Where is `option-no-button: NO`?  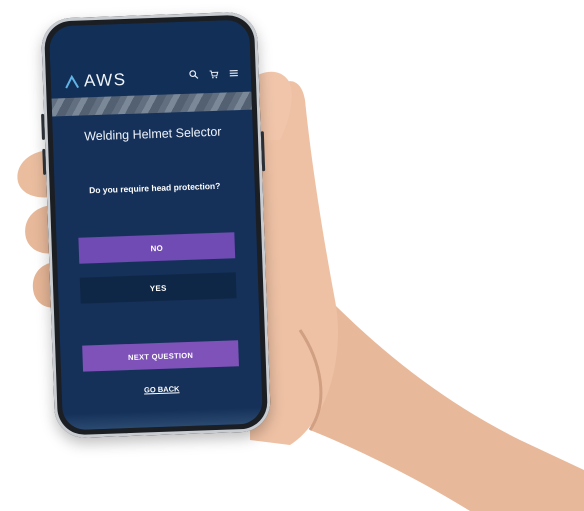 option-no-button: NO is located at coordinates (157, 248).